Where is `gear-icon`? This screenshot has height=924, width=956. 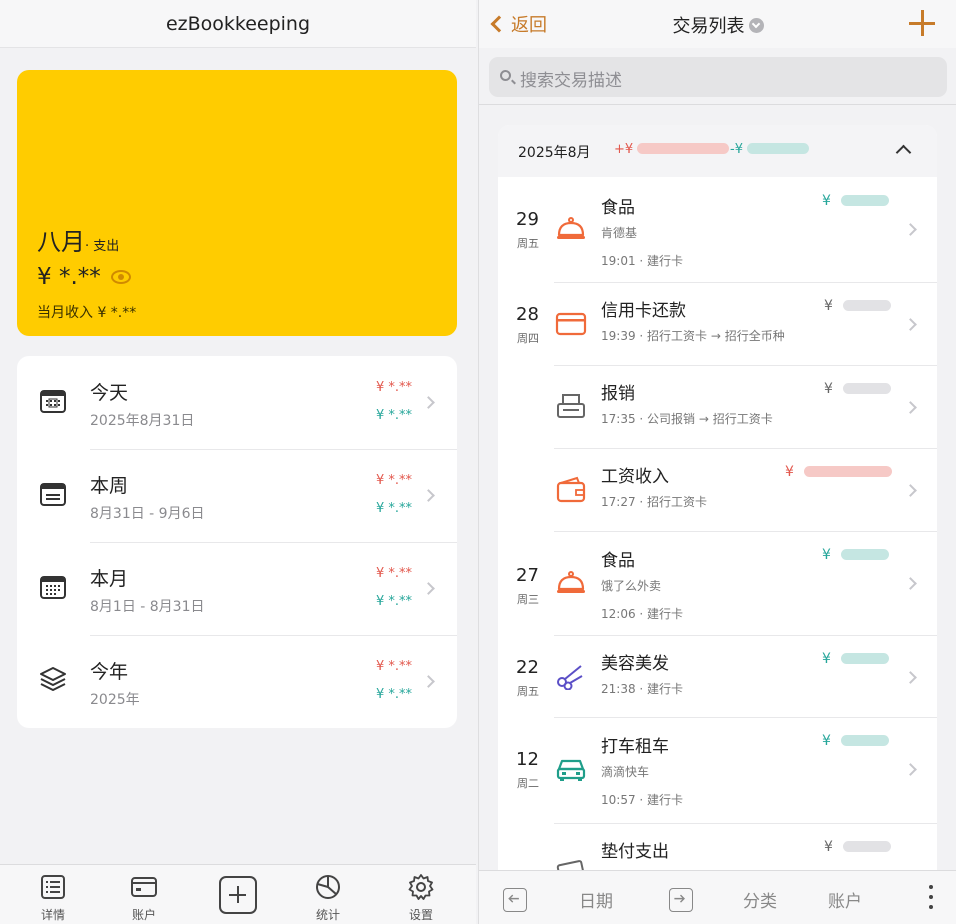 gear-icon is located at coordinates (421, 887).